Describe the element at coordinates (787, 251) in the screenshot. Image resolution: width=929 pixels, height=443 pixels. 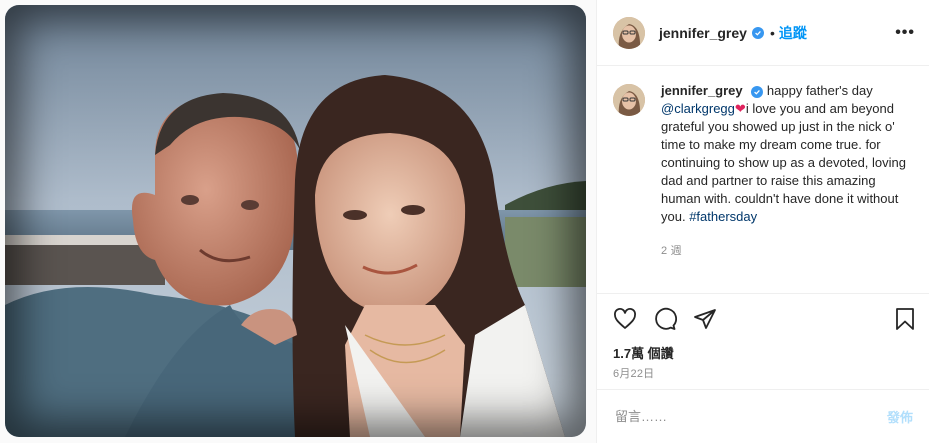
I see `caption-time-ago: 2 週` at that location.